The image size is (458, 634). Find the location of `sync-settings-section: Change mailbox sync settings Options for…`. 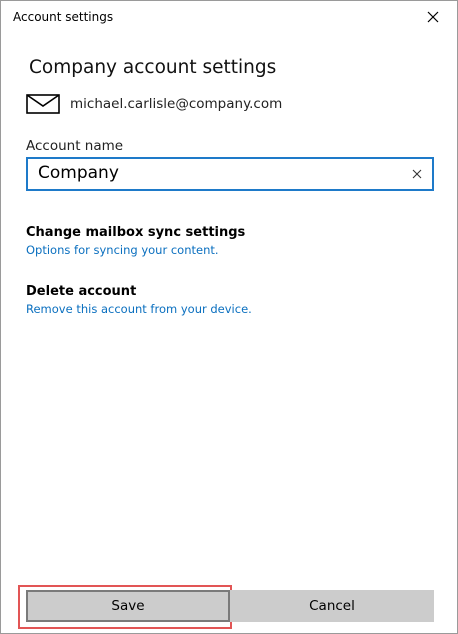

sync-settings-section: Change mailbox sync settings Options for… is located at coordinates (135, 241).